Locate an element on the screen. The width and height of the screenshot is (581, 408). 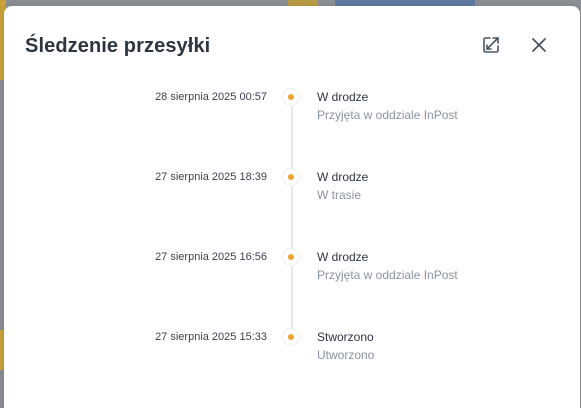
close-button is located at coordinates (539, 47).